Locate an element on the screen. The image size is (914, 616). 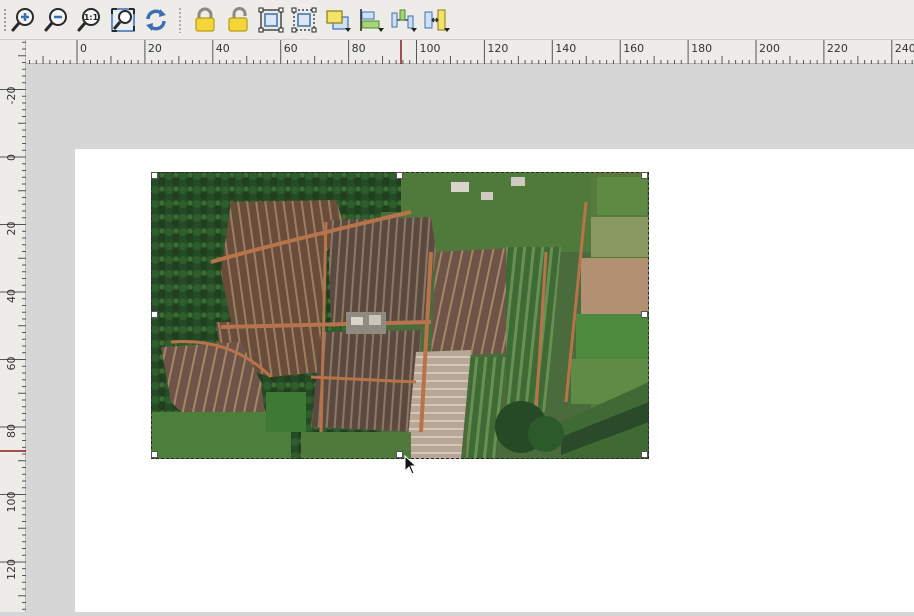
zoom-actual-button: 1:1 is located at coordinates (89, 20).